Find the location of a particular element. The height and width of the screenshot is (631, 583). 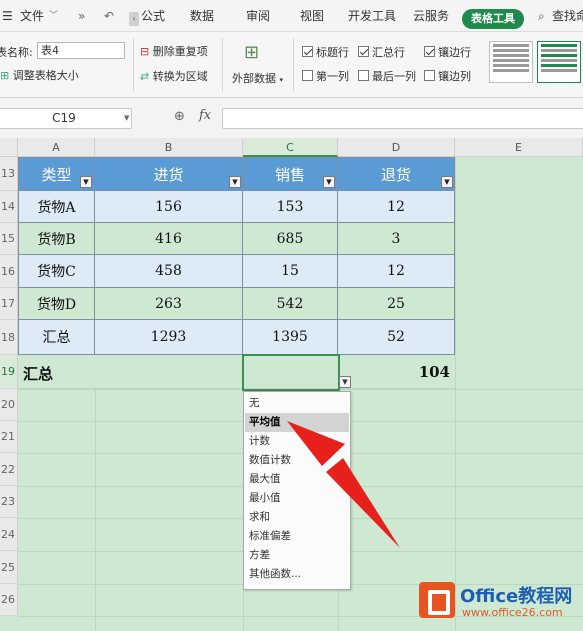

total-function-dropdown-icon: ▼ is located at coordinates (345, 382).